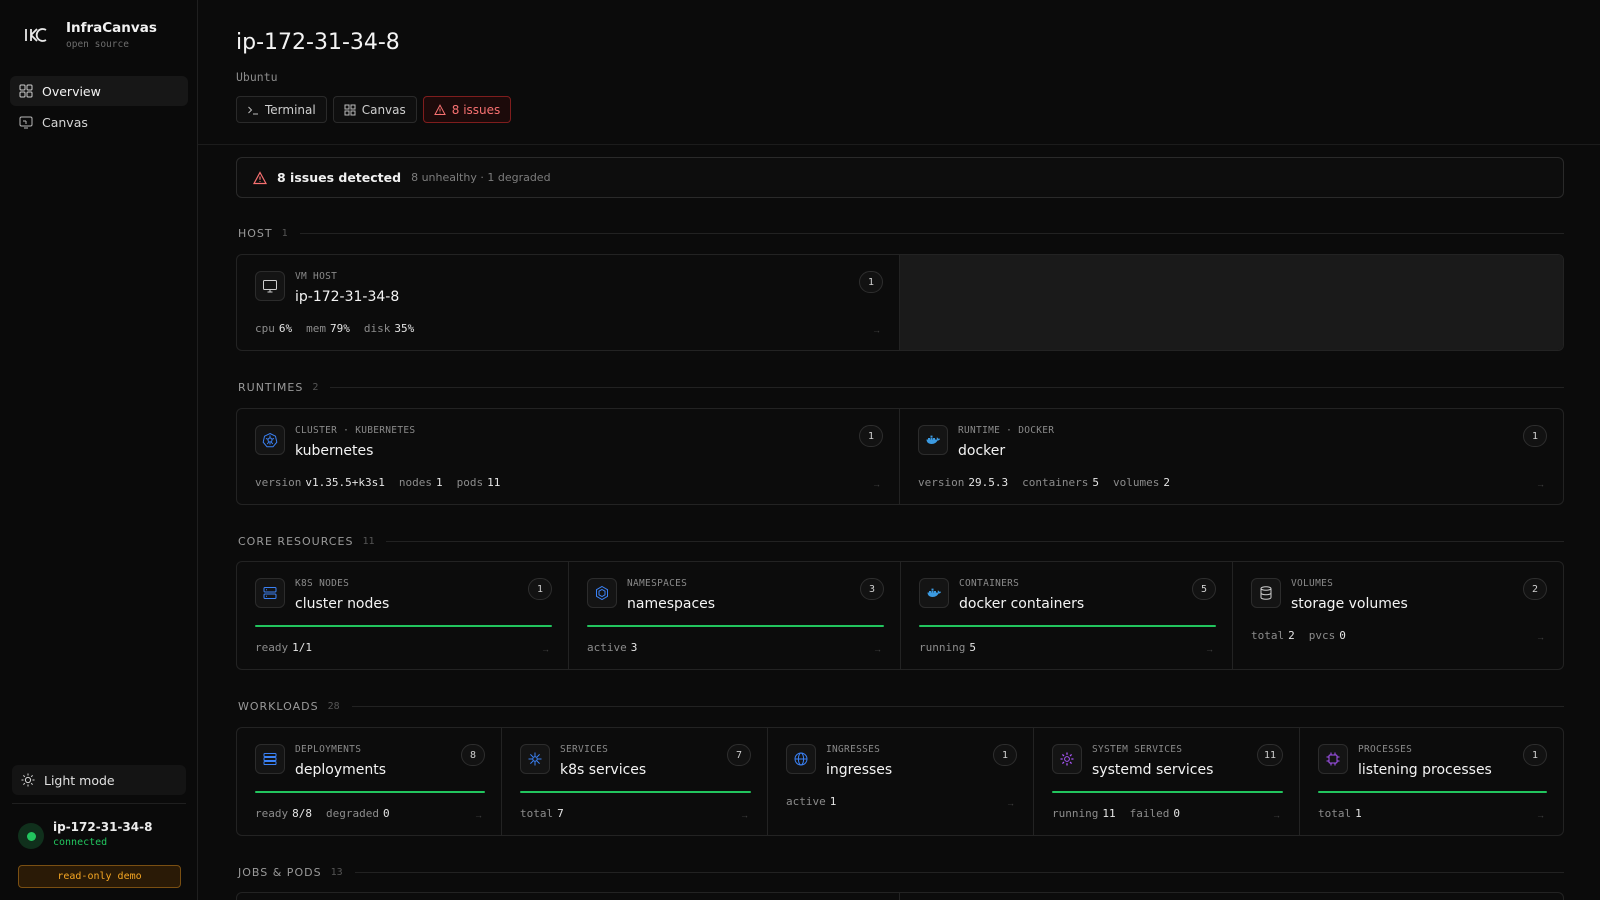 Image resolution: width=1600 pixels, height=900 pixels. Describe the element at coordinates (328, 328) in the screenshot. I see `stat-mem: mem 79%` at that location.